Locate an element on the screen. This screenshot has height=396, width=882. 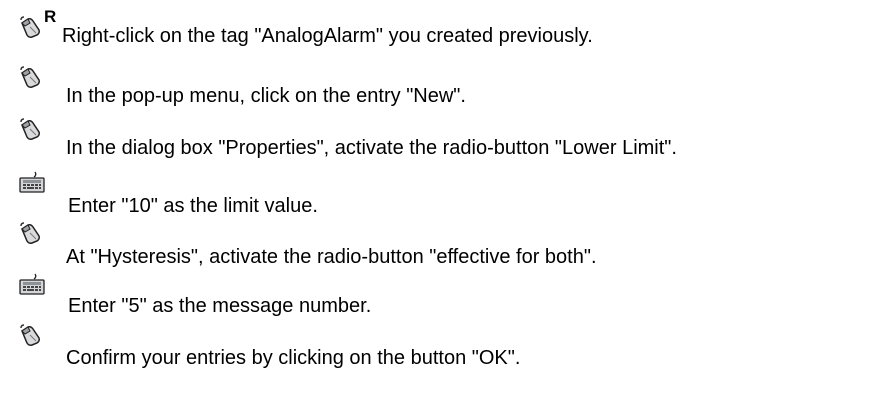
step-text: Enter "5" as the message number. is located at coordinates (220, 306).